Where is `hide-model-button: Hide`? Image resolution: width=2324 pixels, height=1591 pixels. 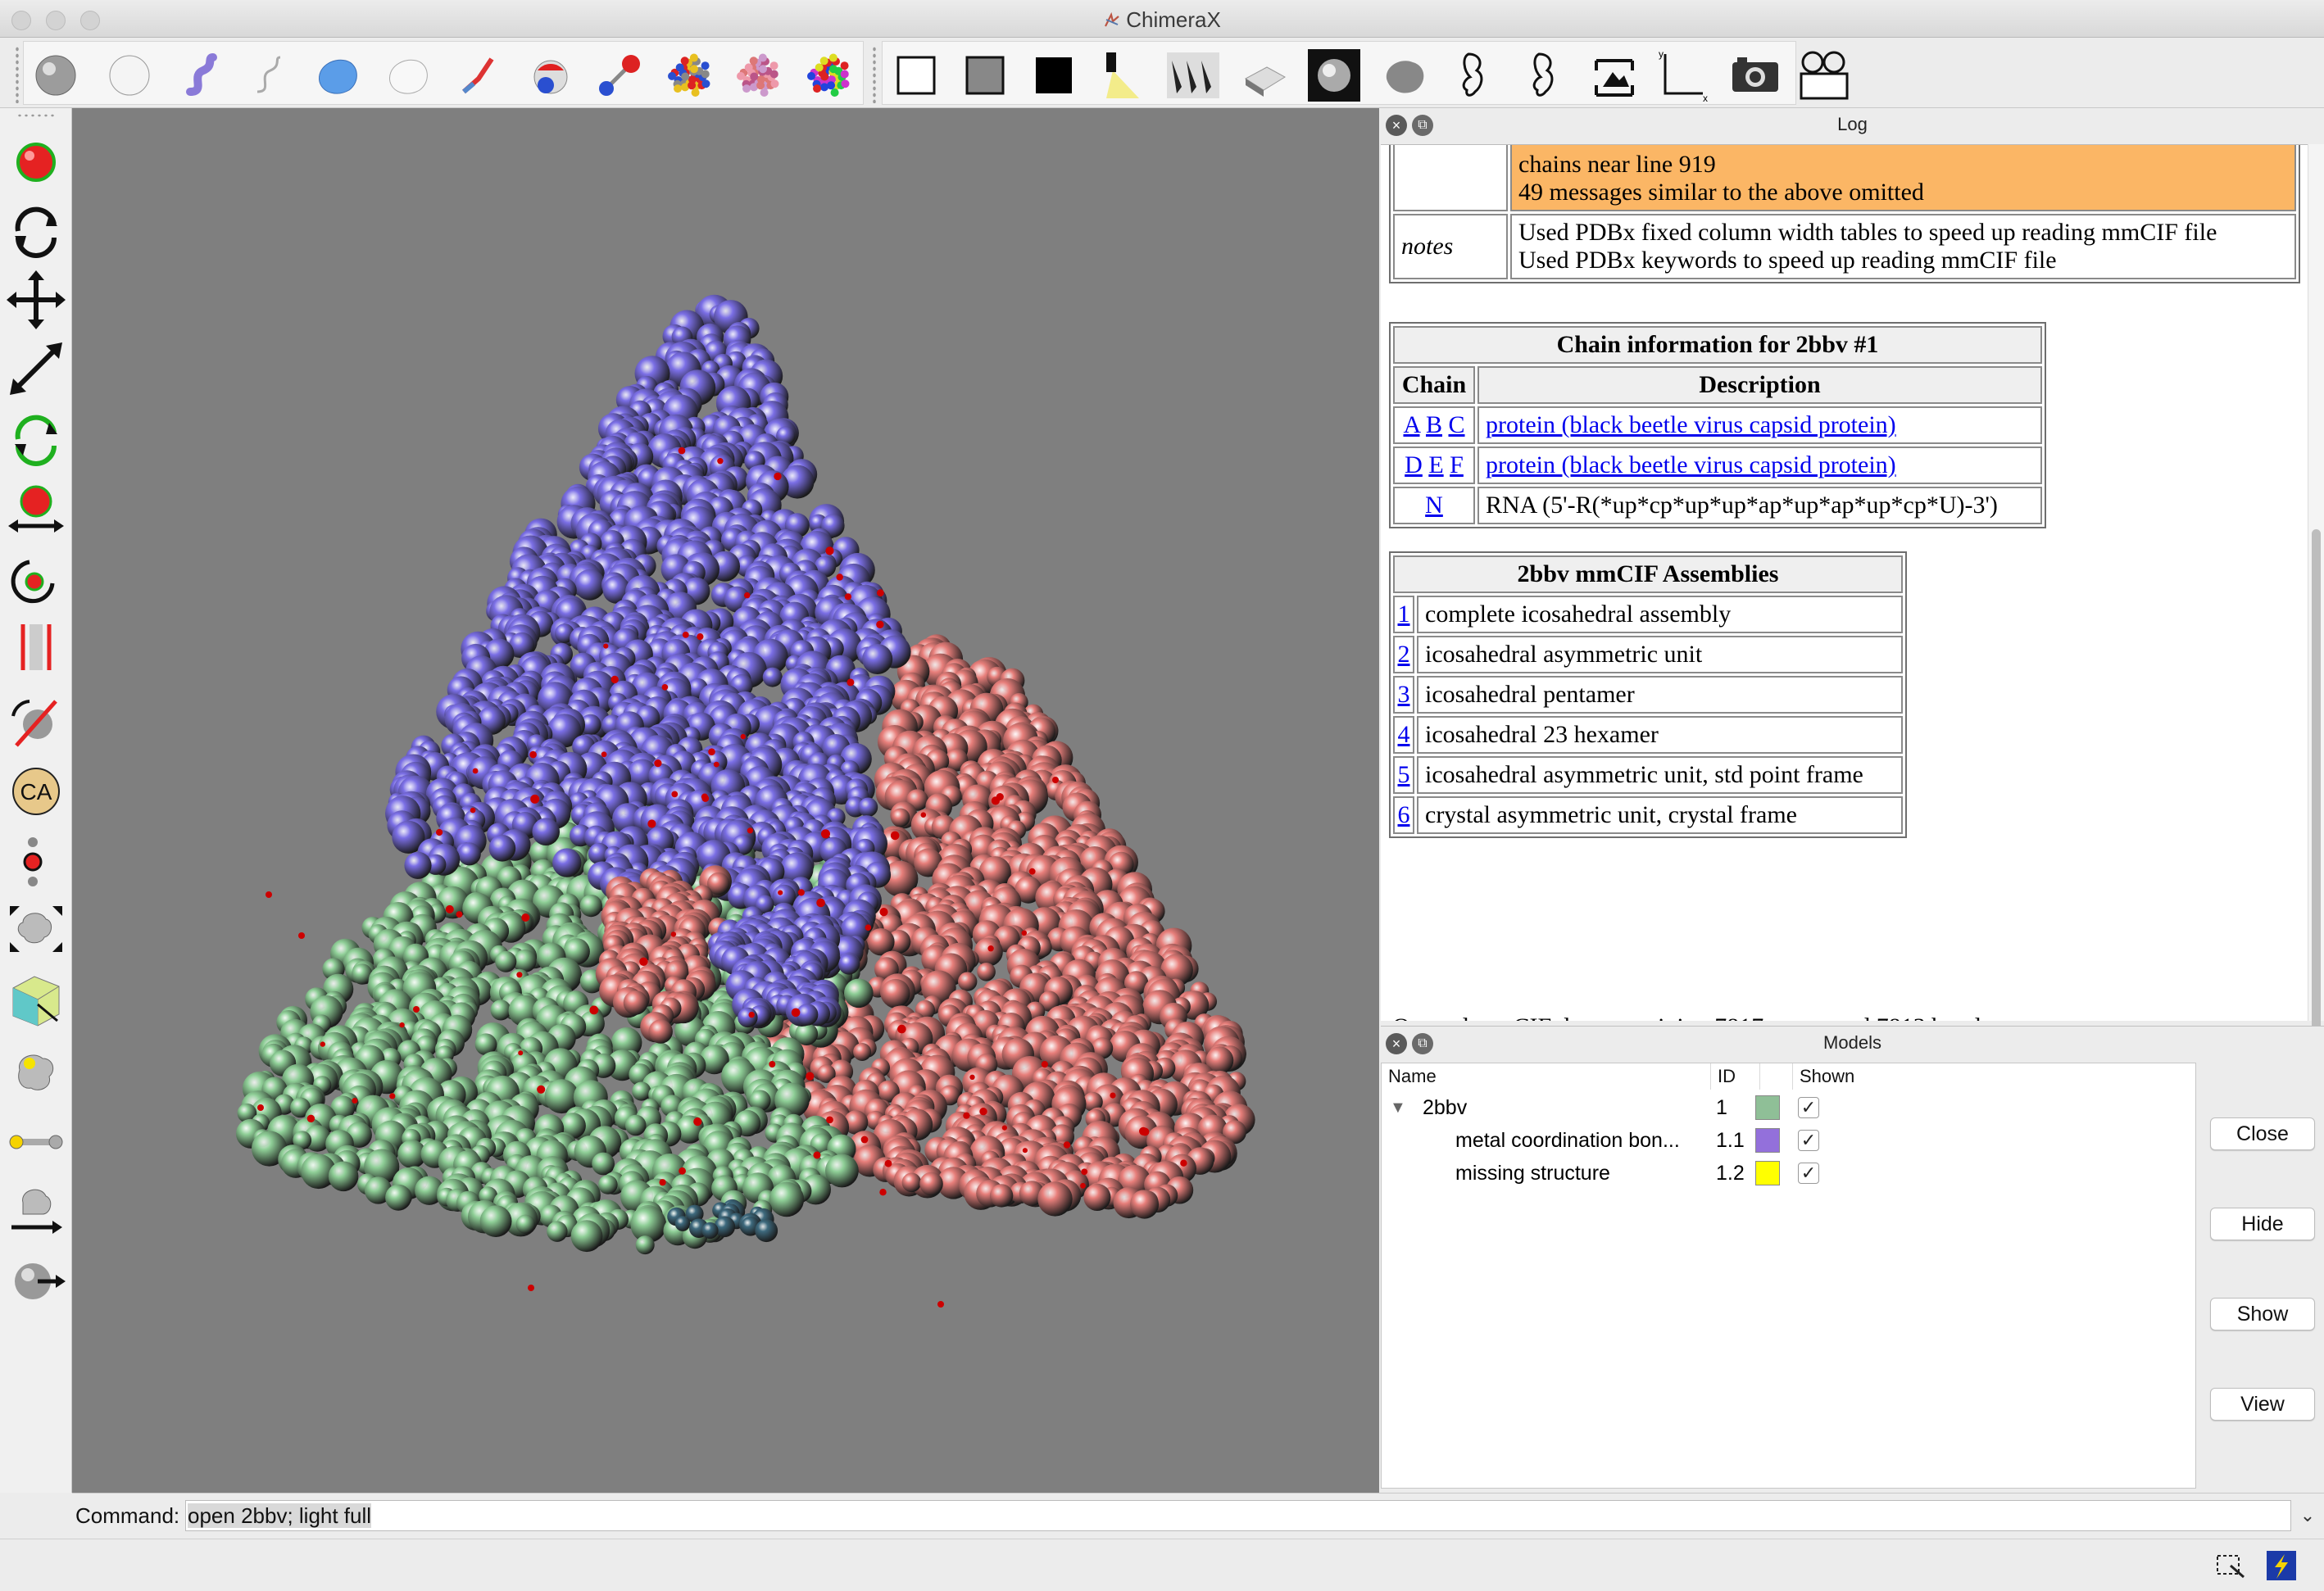
hide-model-button: Hide is located at coordinates (2262, 1224).